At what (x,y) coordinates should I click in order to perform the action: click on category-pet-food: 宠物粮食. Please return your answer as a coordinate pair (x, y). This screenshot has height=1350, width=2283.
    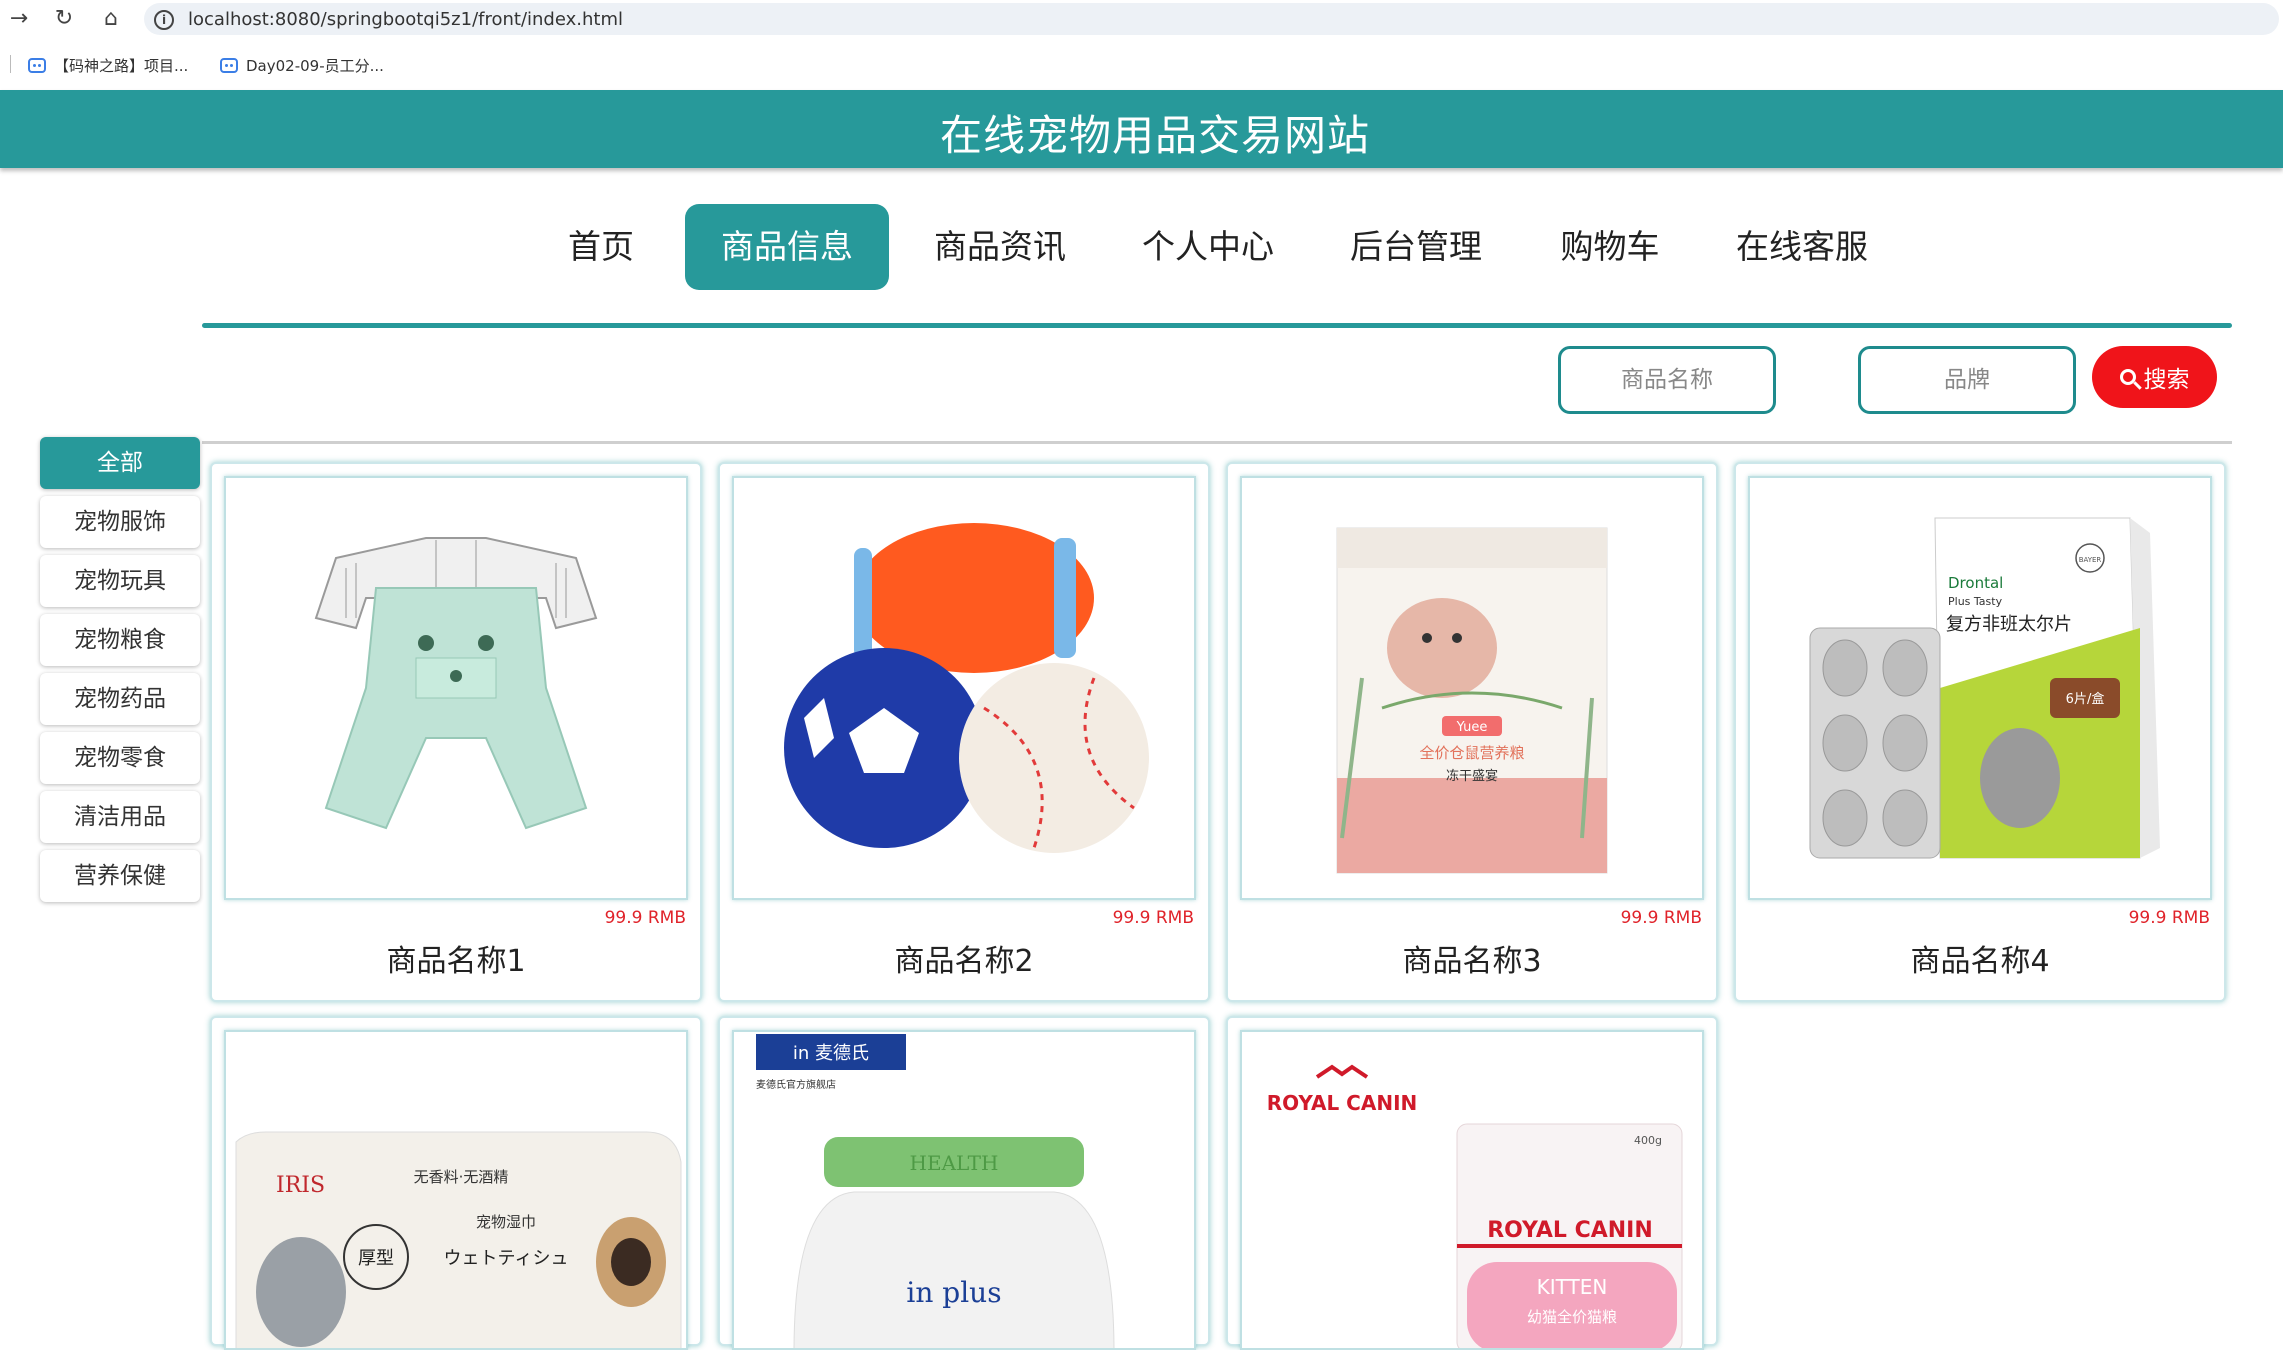
    Looking at the image, I should click on (120, 640).